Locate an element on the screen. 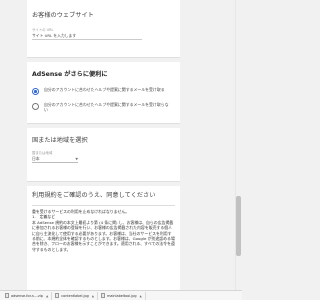 This screenshot has width=320, height=300. website-card: お客様のウェブサイト サイトの URL サイト URL を入力します is located at coordinates (103, 29).